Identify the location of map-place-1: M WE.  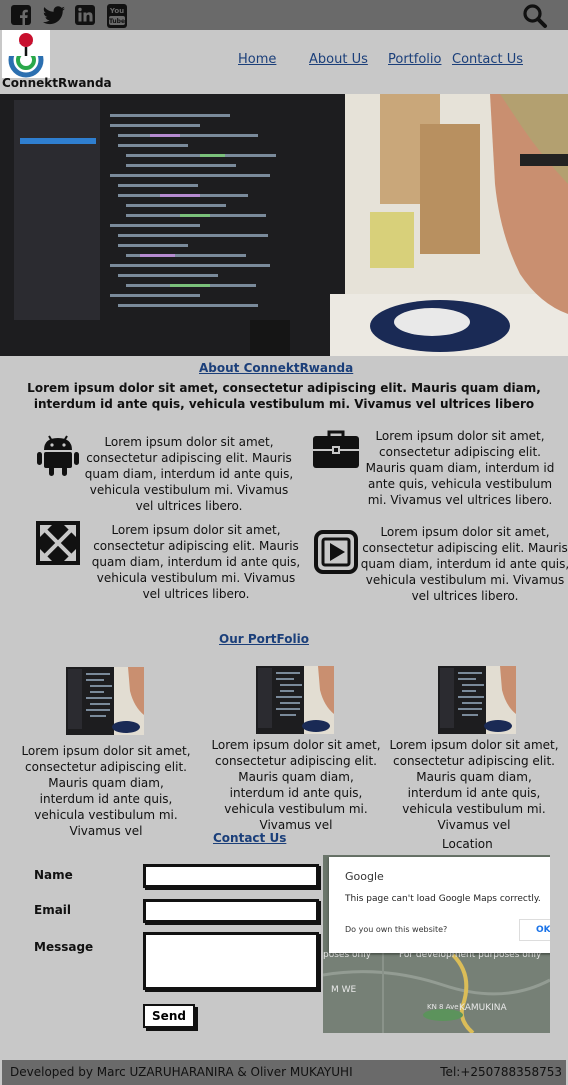
(344, 990).